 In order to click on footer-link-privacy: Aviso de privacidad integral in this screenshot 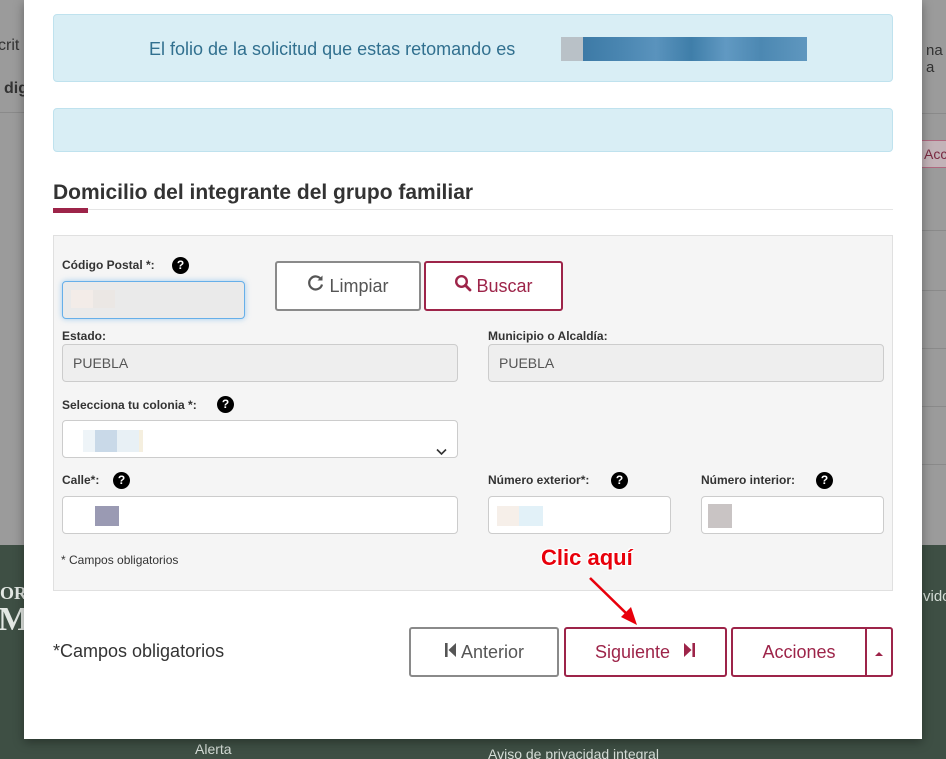, I will do `click(573, 752)`.